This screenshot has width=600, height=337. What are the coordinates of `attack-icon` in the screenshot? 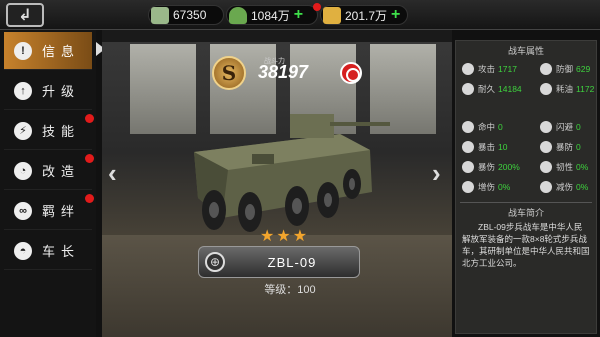 It's located at (468, 69).